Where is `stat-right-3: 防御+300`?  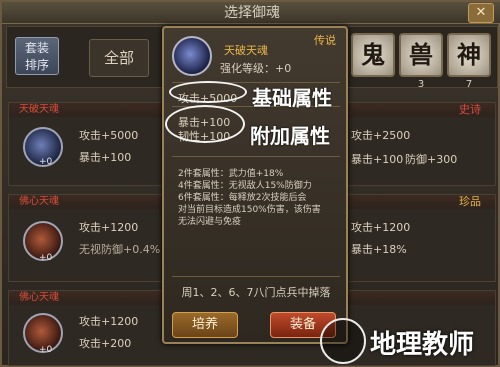 stat-right-3: 防御+300 is located at coordinates (431, 159).